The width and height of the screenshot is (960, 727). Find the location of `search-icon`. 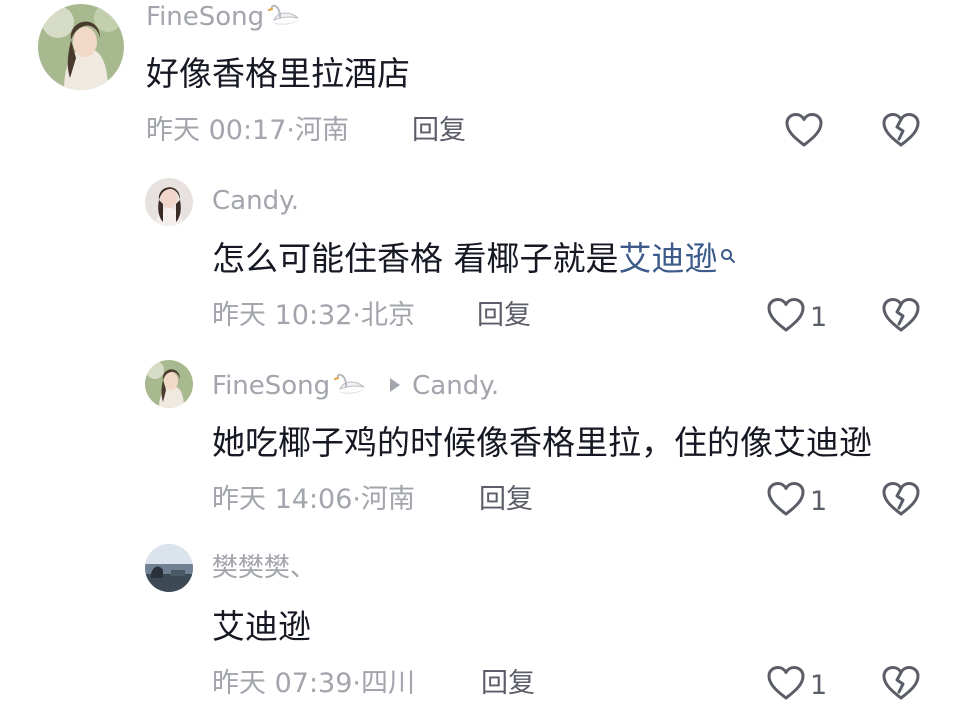

search-icon is located at coordinates (728, 254).